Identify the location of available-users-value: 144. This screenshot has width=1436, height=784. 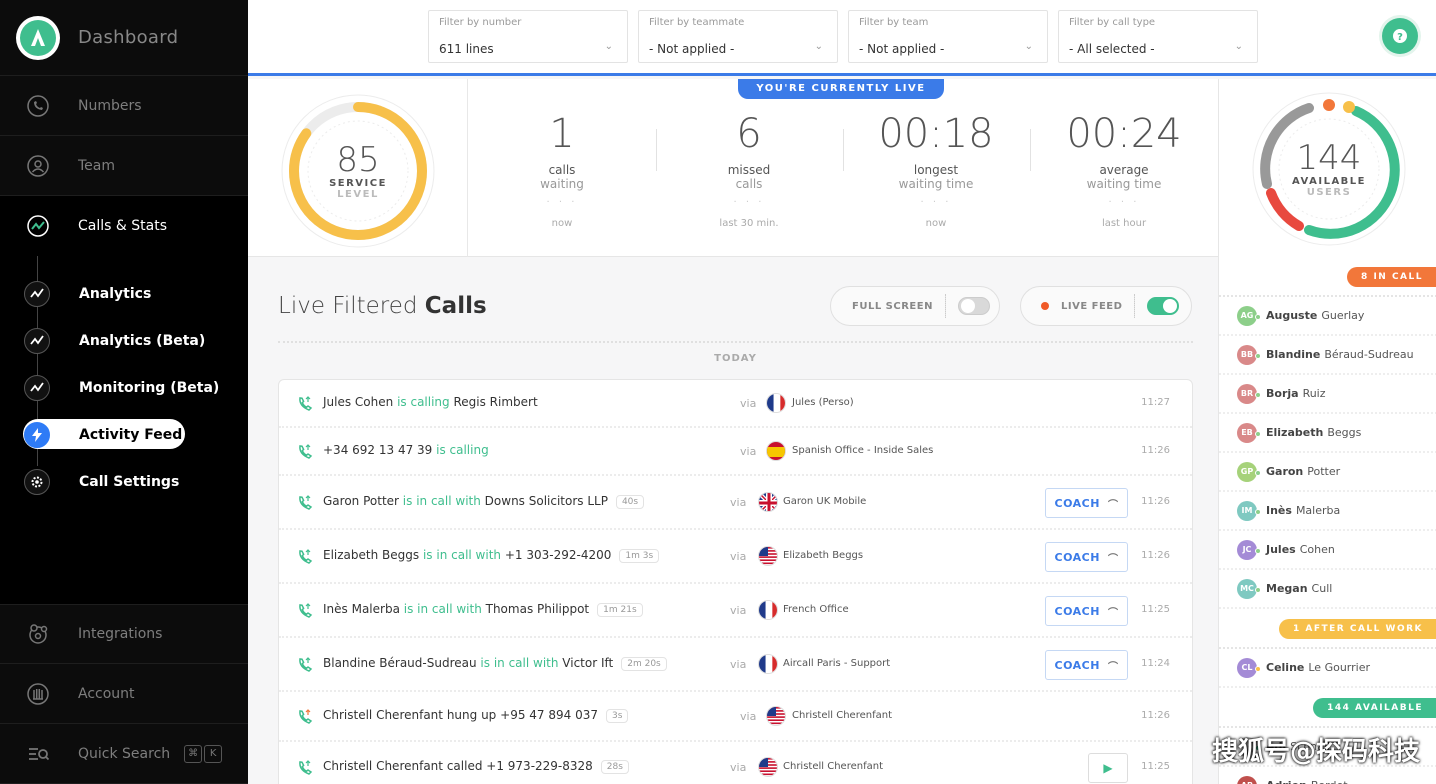
(1329, 158).